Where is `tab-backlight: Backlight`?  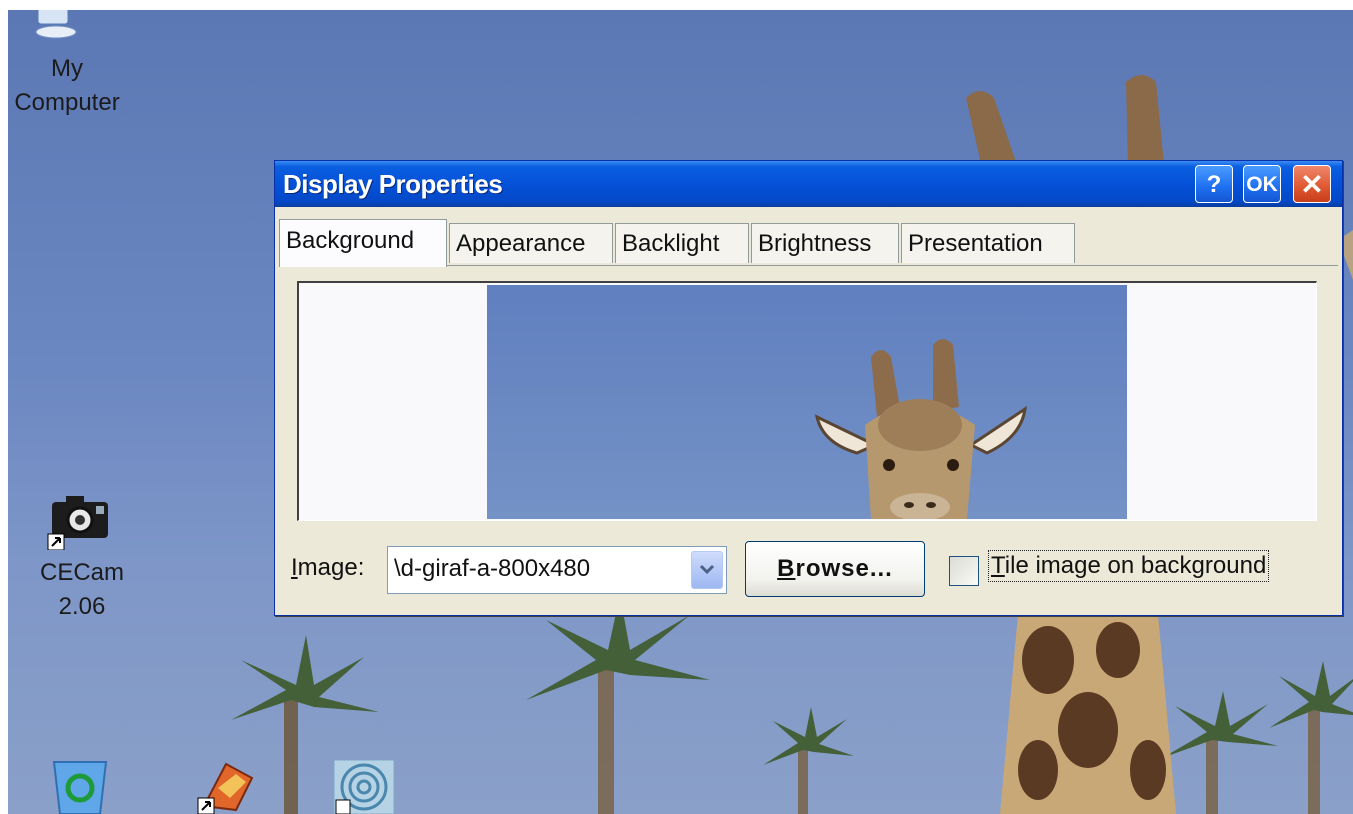 tab-backlight: Backlight is located at coordinates (682, 243).